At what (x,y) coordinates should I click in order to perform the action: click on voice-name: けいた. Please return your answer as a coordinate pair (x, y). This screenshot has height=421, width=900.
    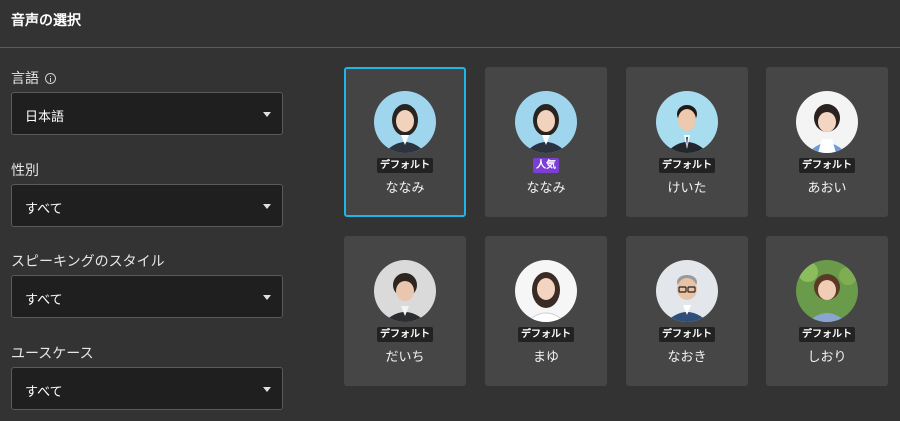
    Looking at the image, I should click on (687, 188).